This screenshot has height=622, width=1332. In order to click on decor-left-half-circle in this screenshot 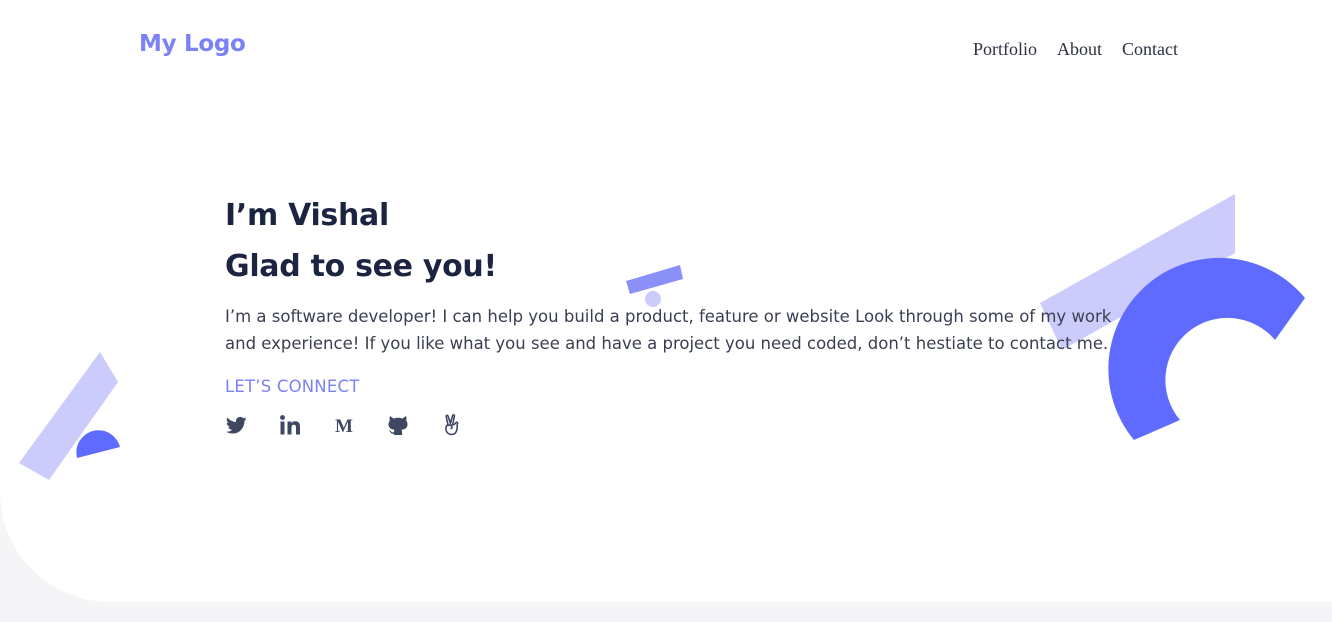, I will do `click(98, 444)`.